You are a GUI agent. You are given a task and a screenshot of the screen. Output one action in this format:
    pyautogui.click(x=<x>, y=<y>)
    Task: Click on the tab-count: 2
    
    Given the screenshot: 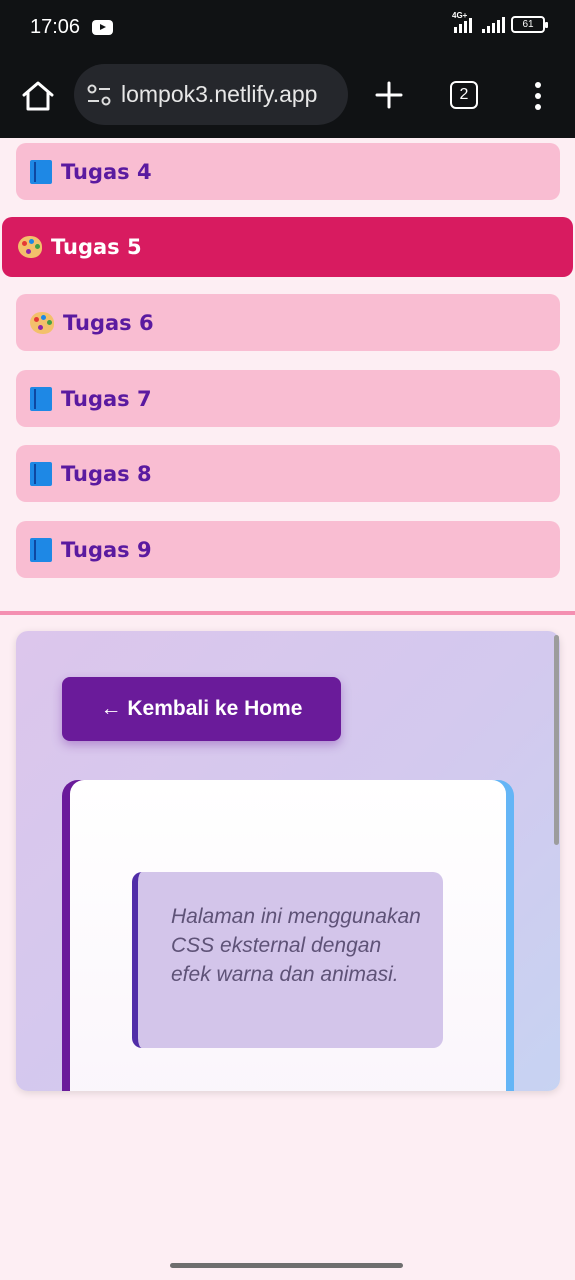 What is the action you would take?
    pyautogui.click(x=464, y=94)
    